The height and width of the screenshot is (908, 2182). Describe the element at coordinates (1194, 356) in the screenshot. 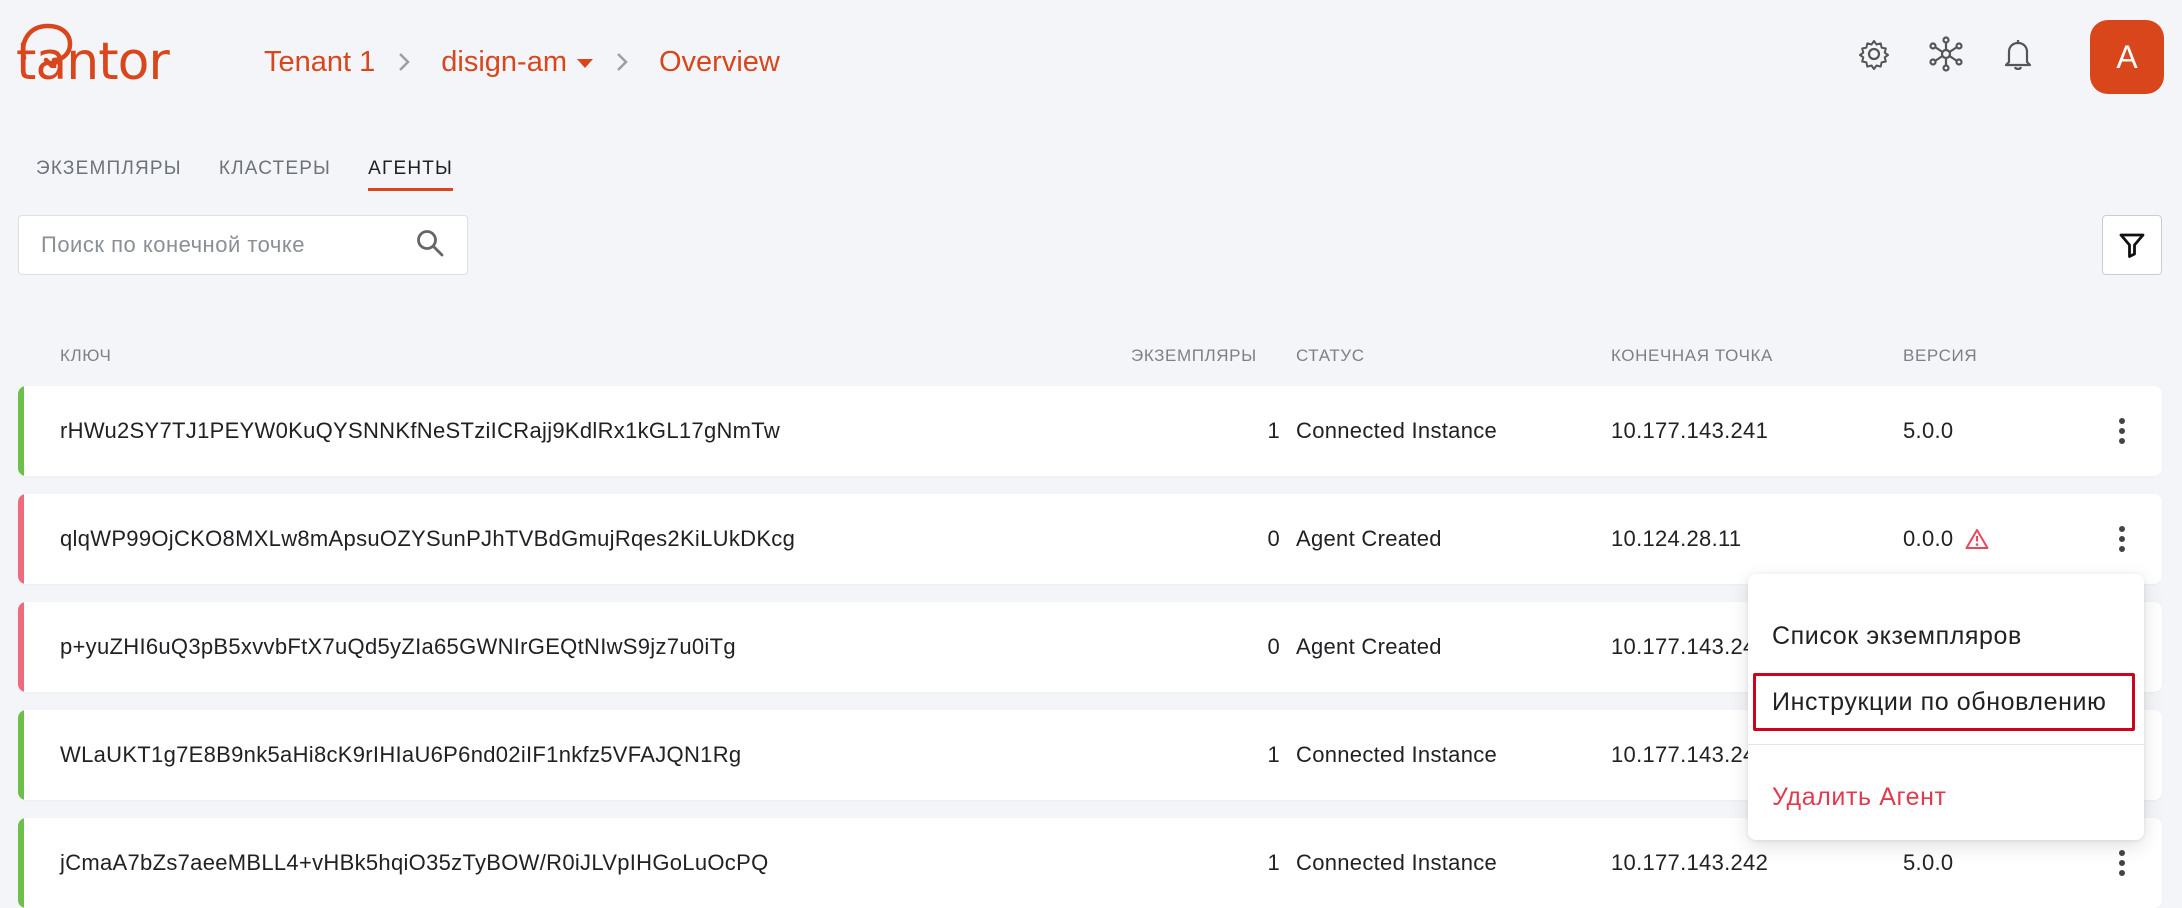

I see `column-header-instances: ЭКЗЕМПЛЯРЫ` at that location.